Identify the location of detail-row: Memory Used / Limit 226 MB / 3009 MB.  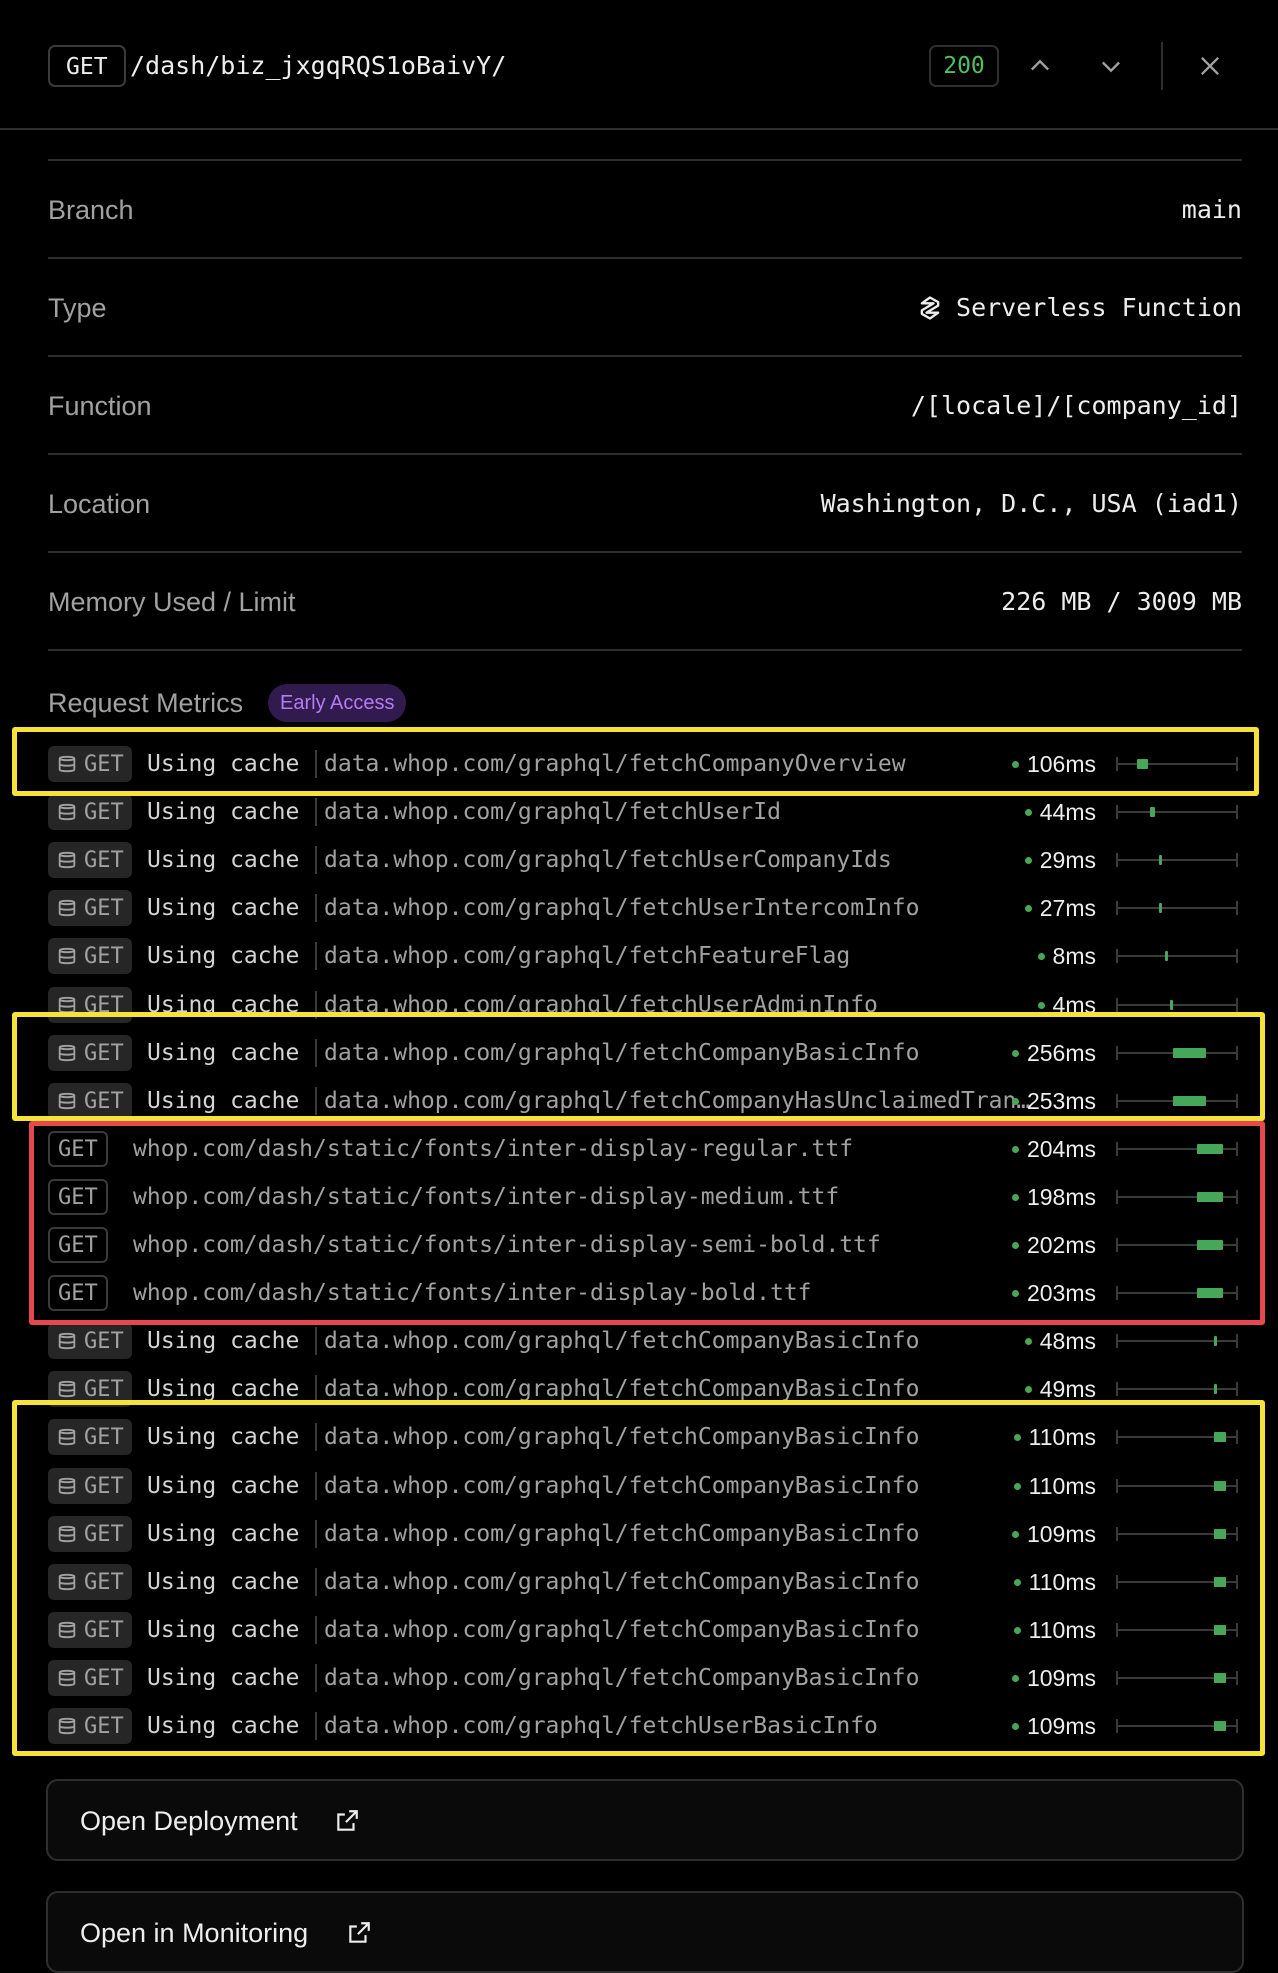
(645, 602).